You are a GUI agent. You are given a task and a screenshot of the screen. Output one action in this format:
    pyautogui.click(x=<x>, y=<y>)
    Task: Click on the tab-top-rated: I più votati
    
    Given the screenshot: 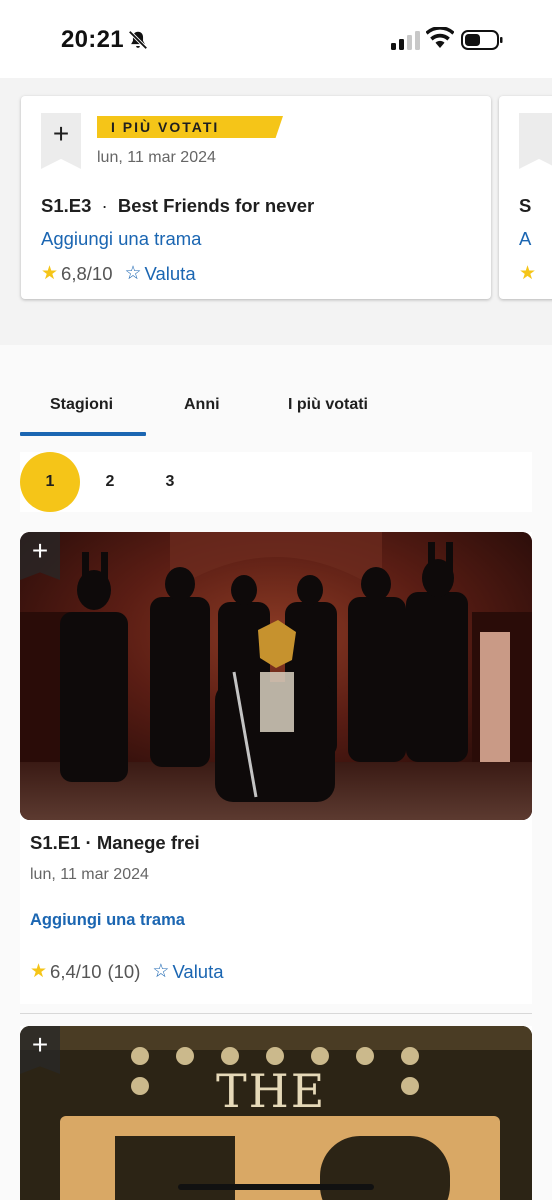 What is the action you would take?
    pyautogui.click(x=328, y=405)
    